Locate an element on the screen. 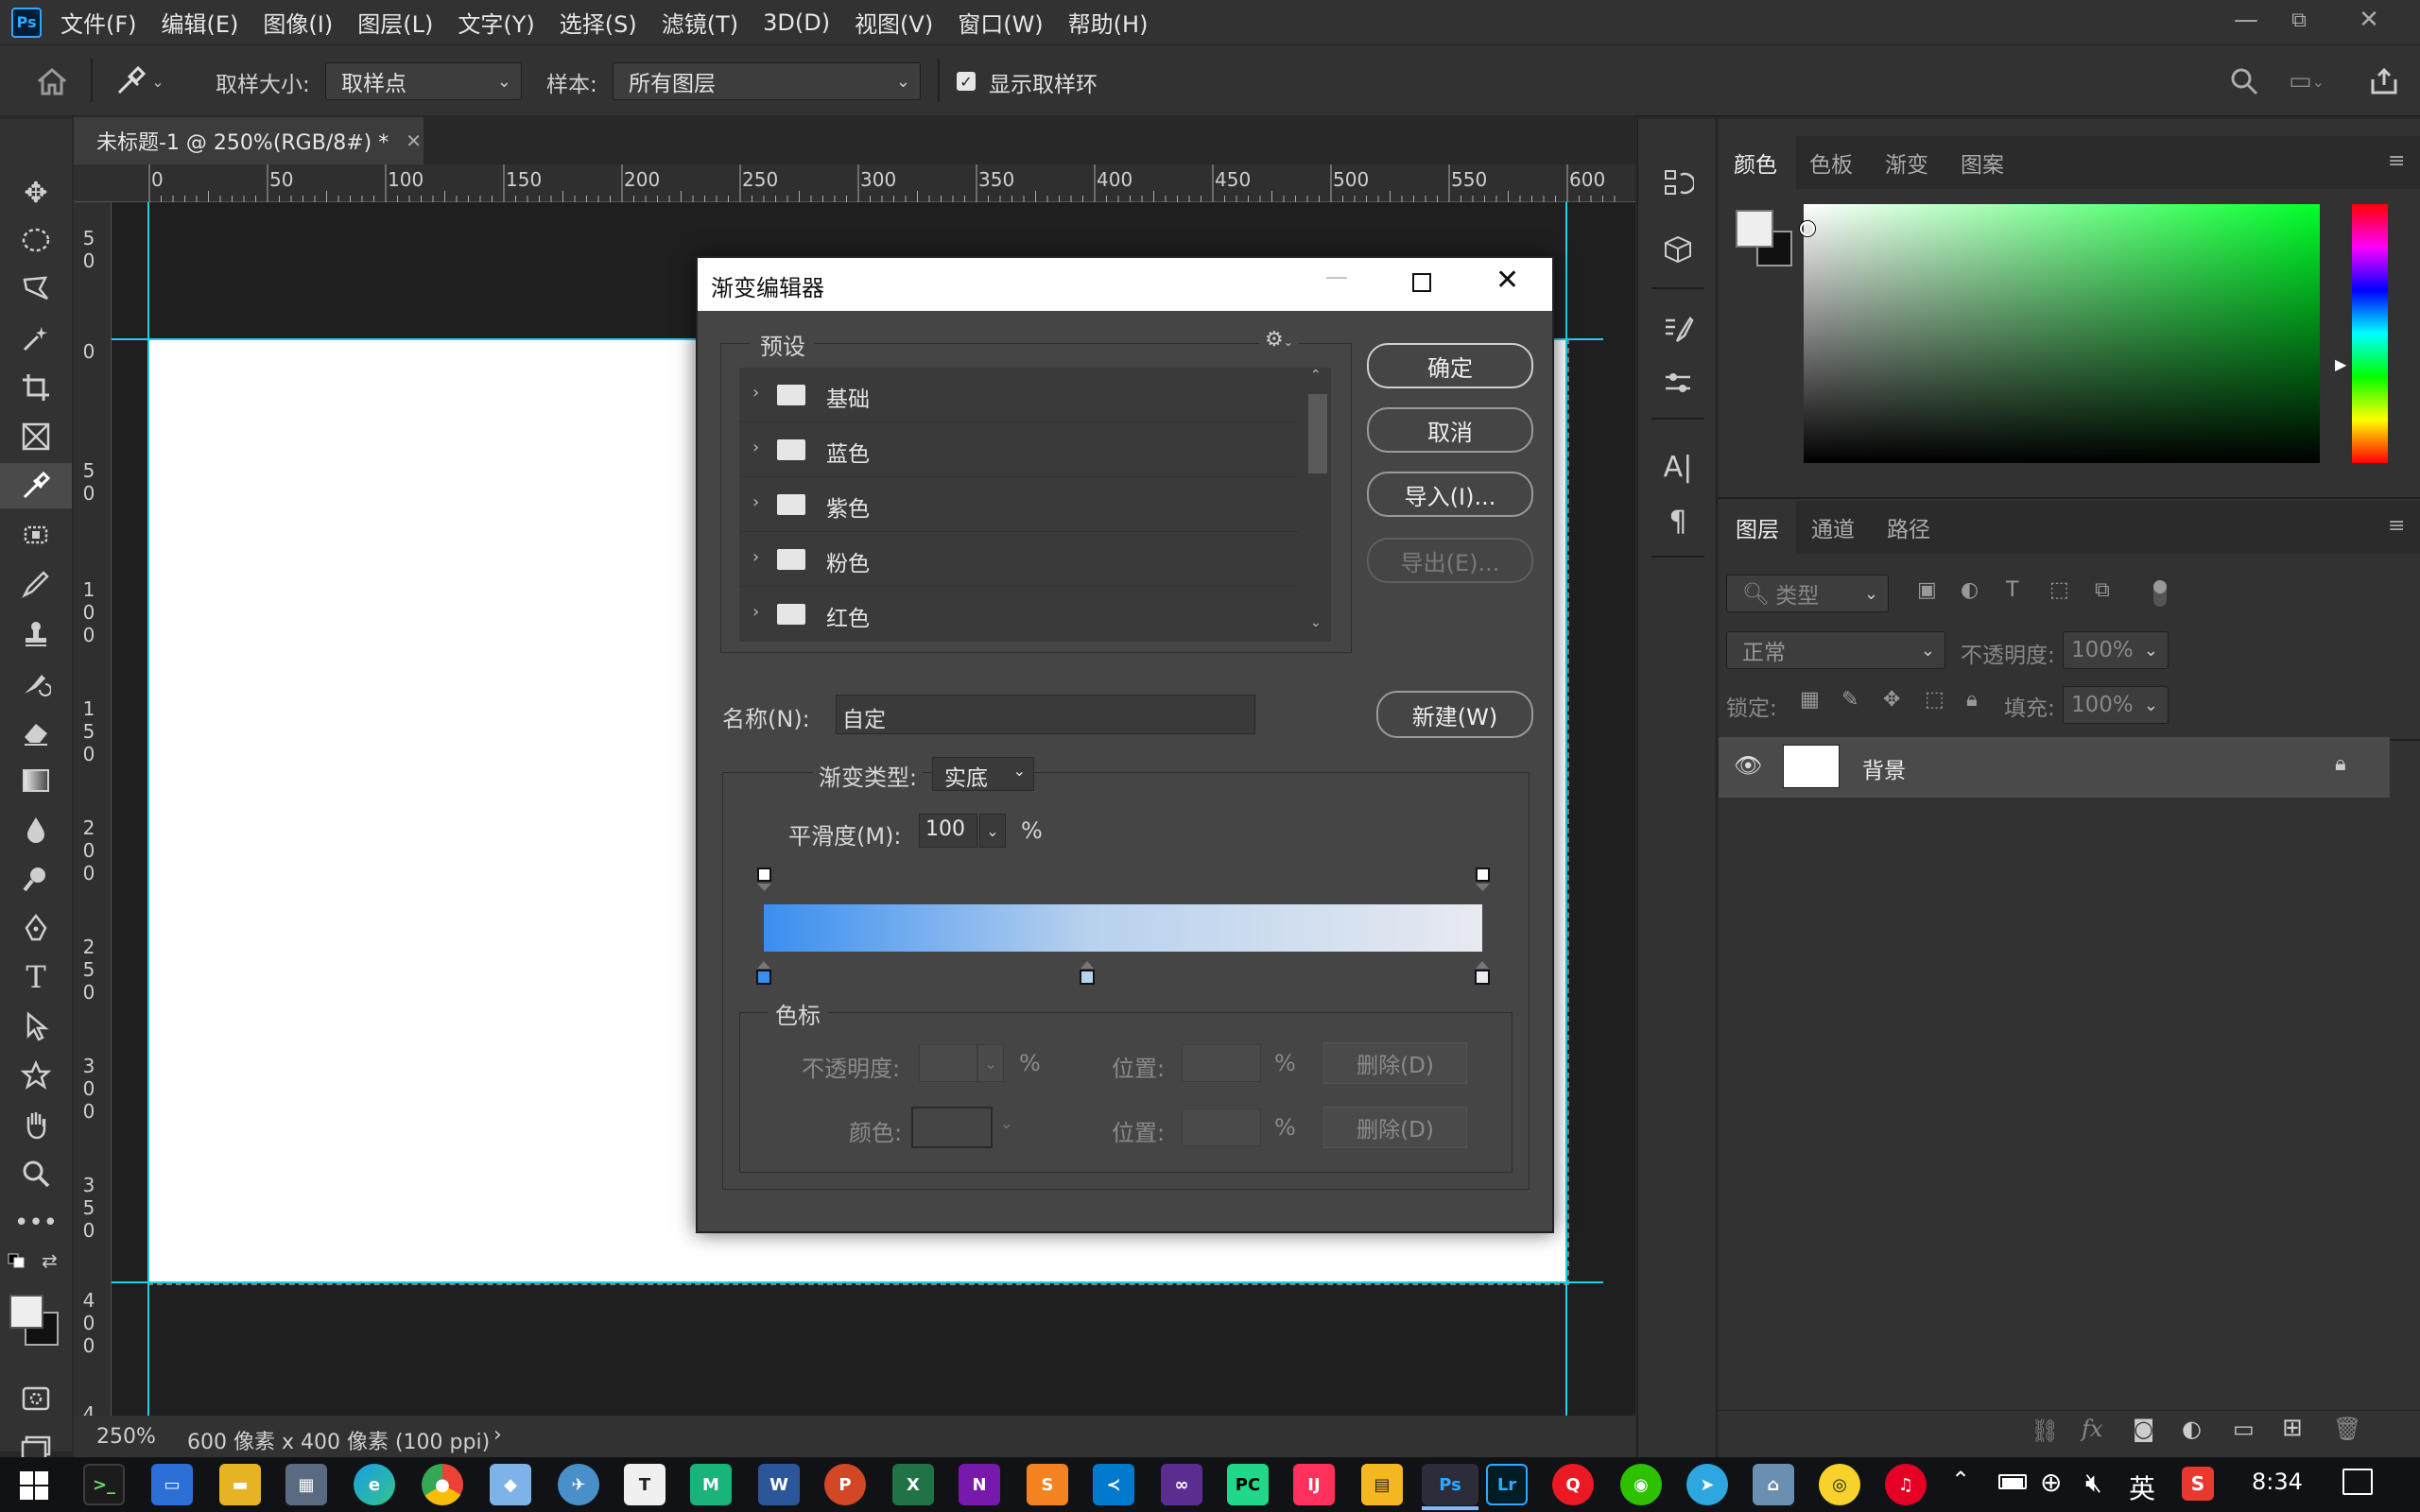 The height and width of the screenshot is (1512, 2420). eyedropper-tool-icon is located at coordinates (36, 485).